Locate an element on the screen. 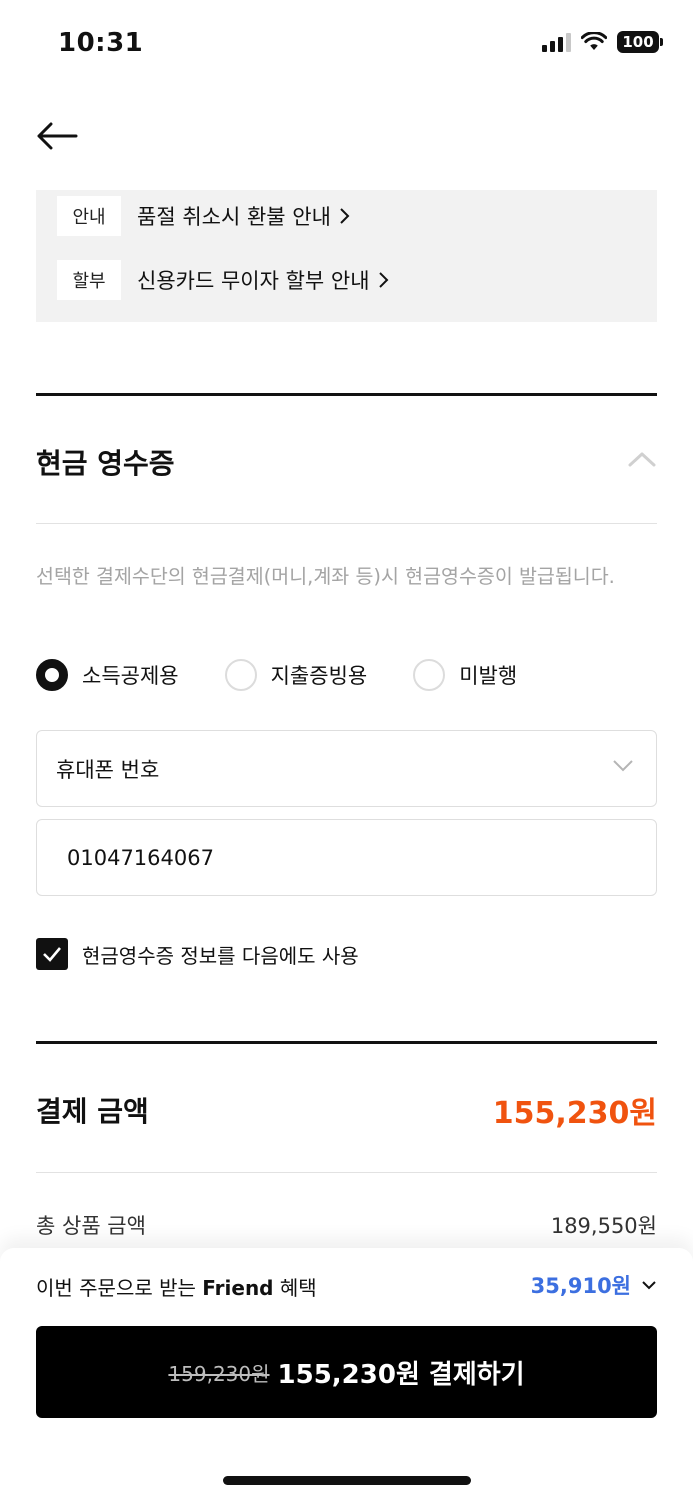 The height and width of the screenshot is (1500, 693). payment-title: 결제 금액 is located at coordinates (92, 1111).